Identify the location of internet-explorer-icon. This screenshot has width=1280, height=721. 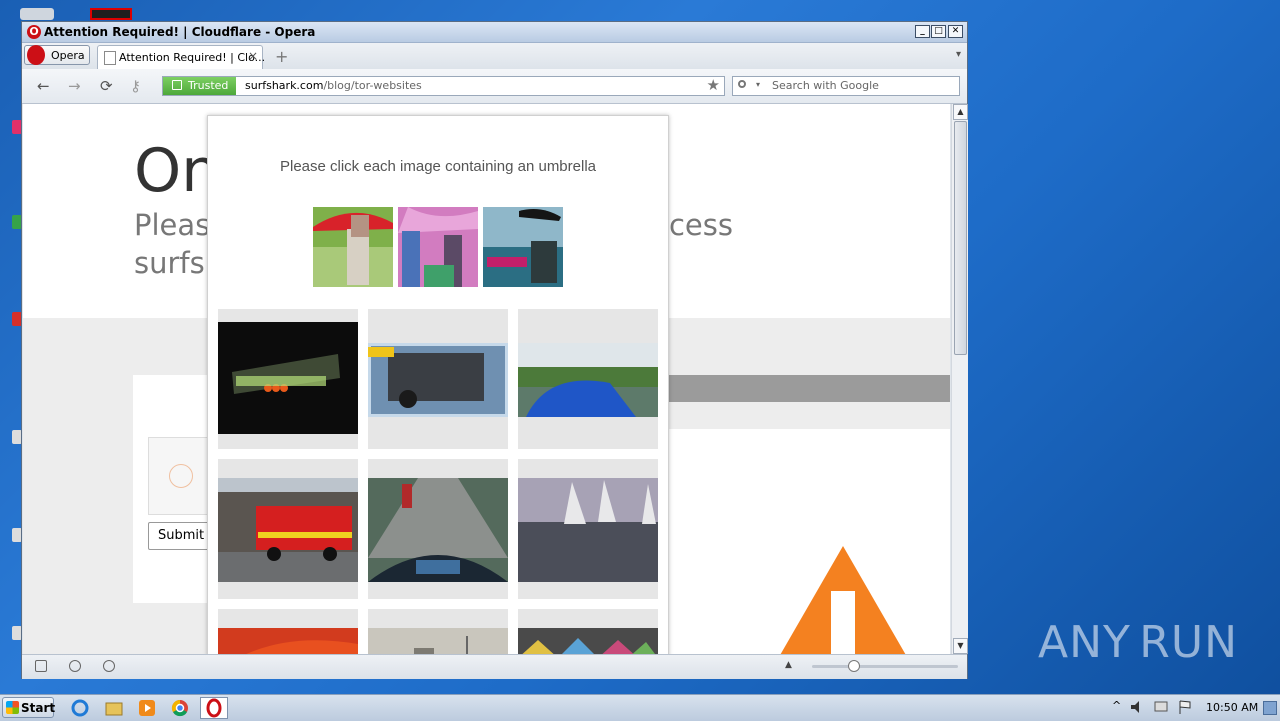
(80, 708).